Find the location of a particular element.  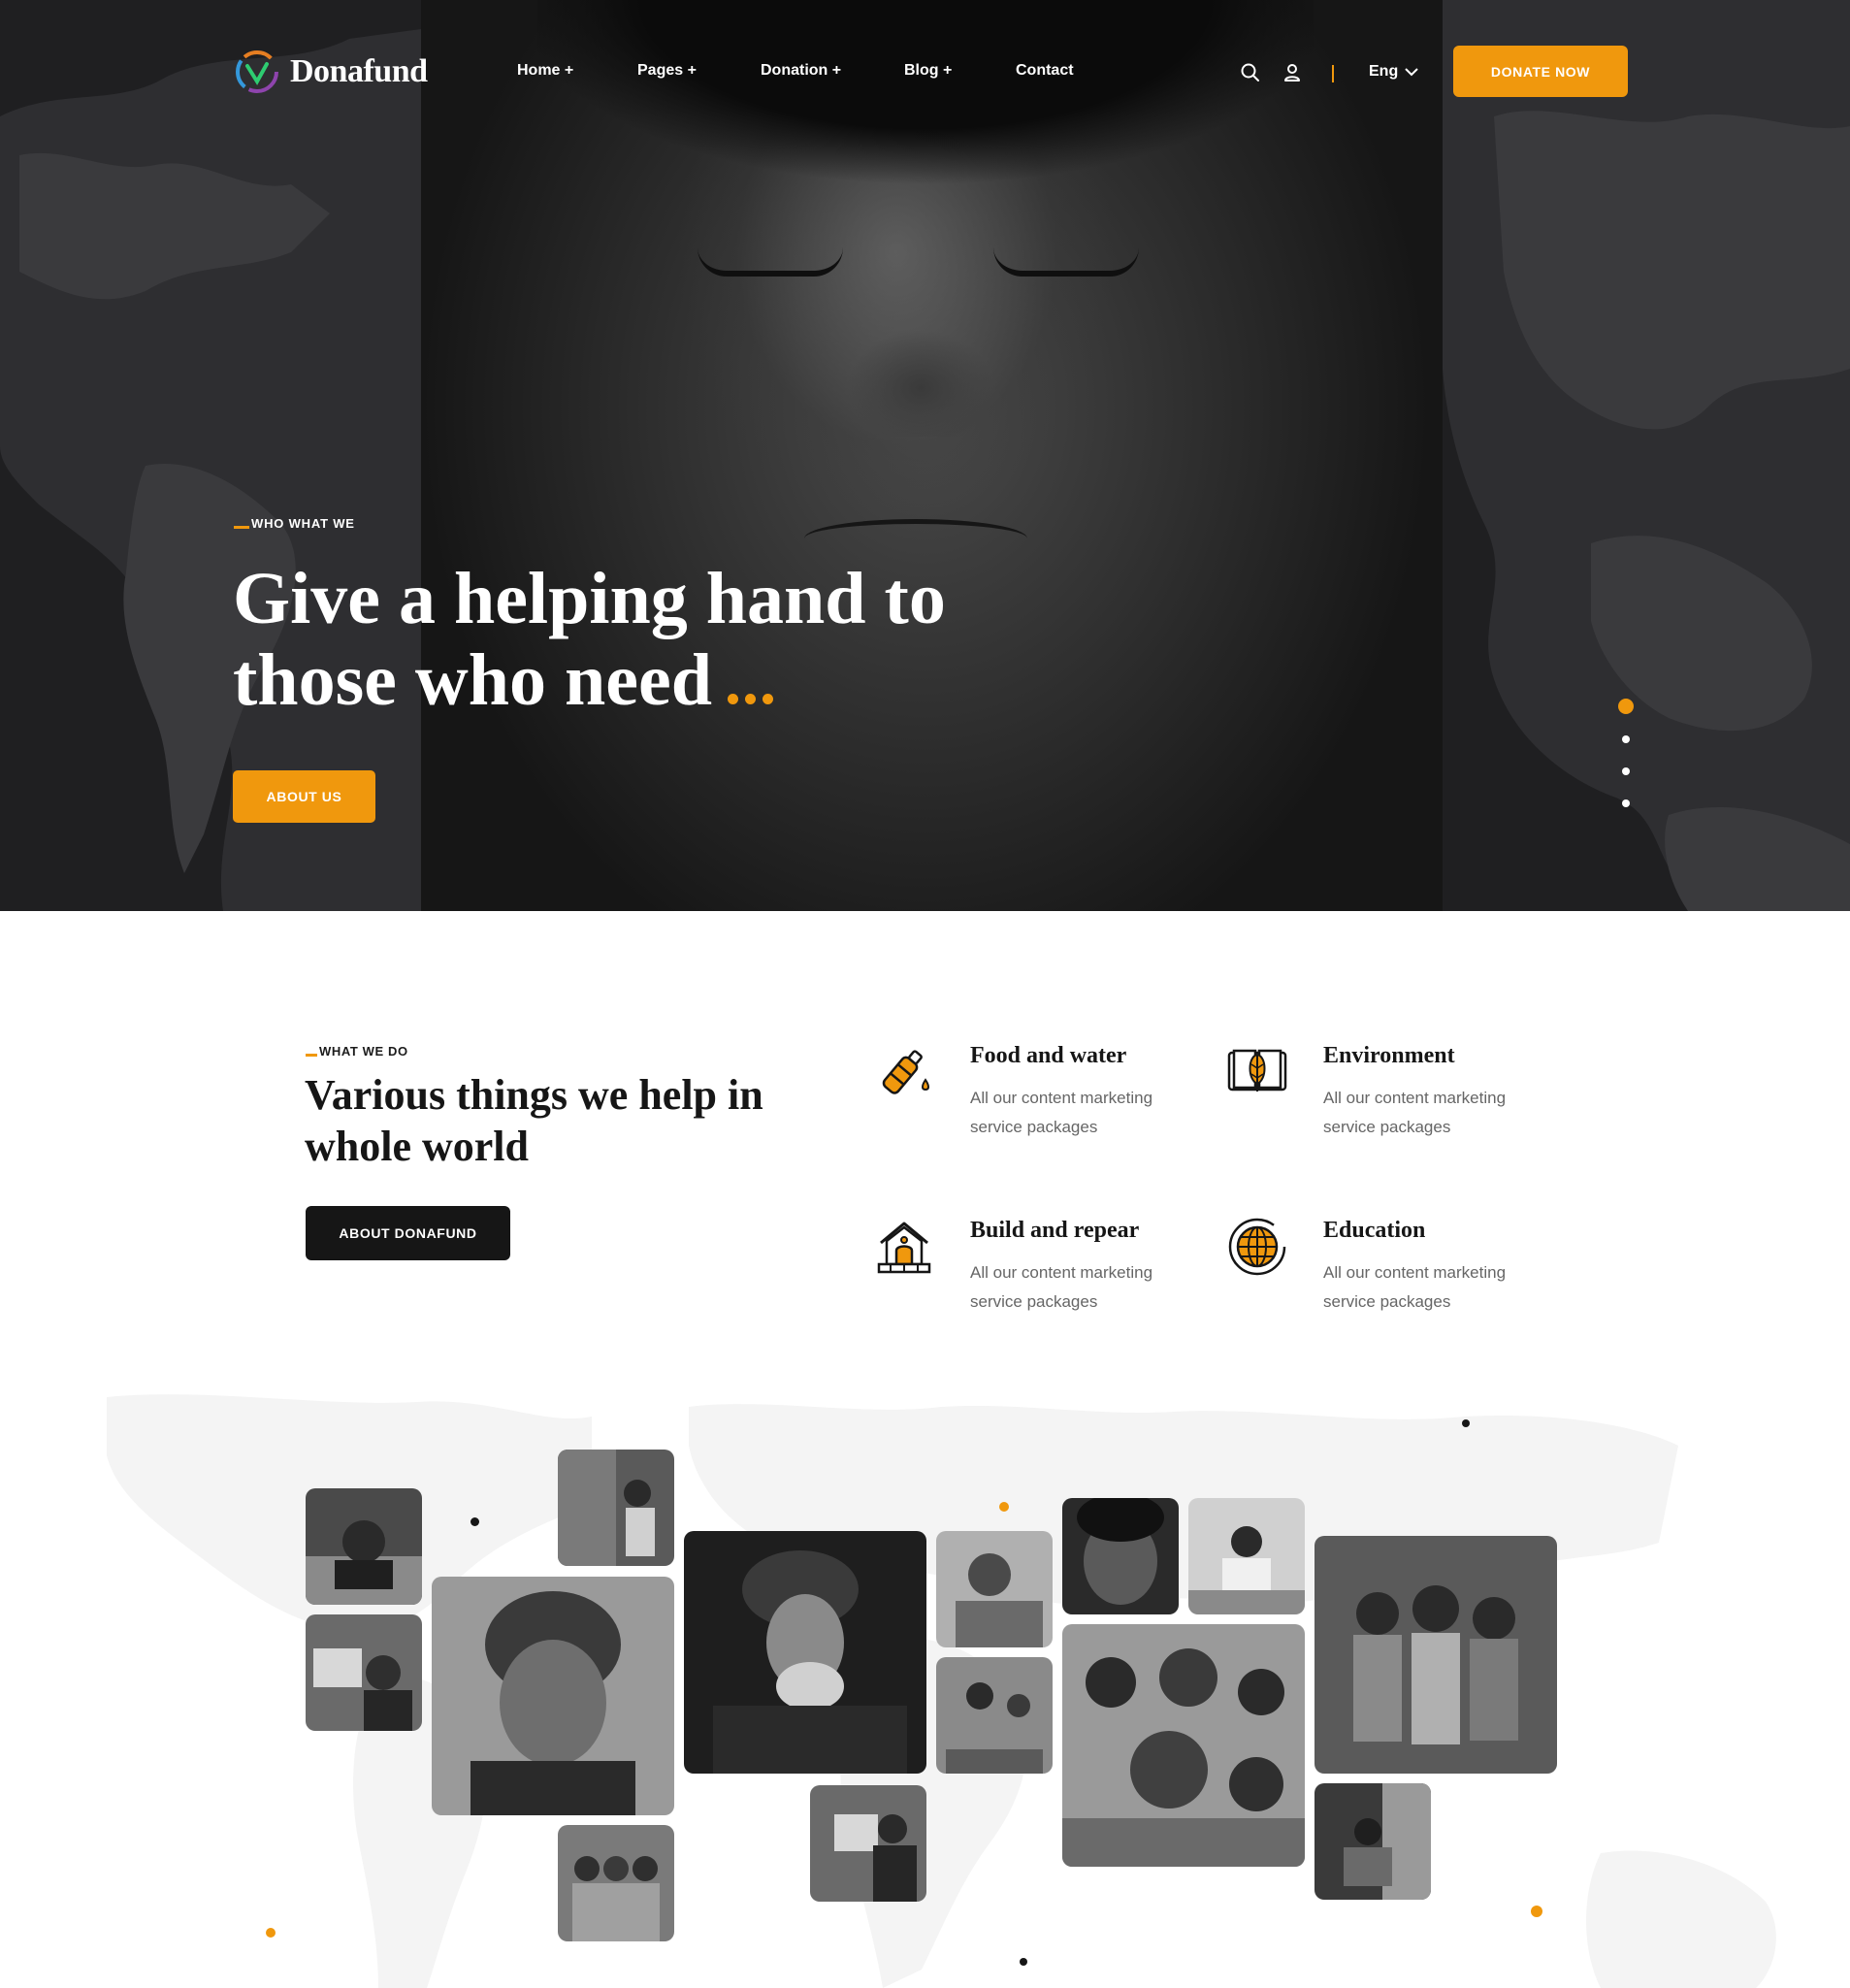

service-title: Environment is located at coordinates (1389, 1055).